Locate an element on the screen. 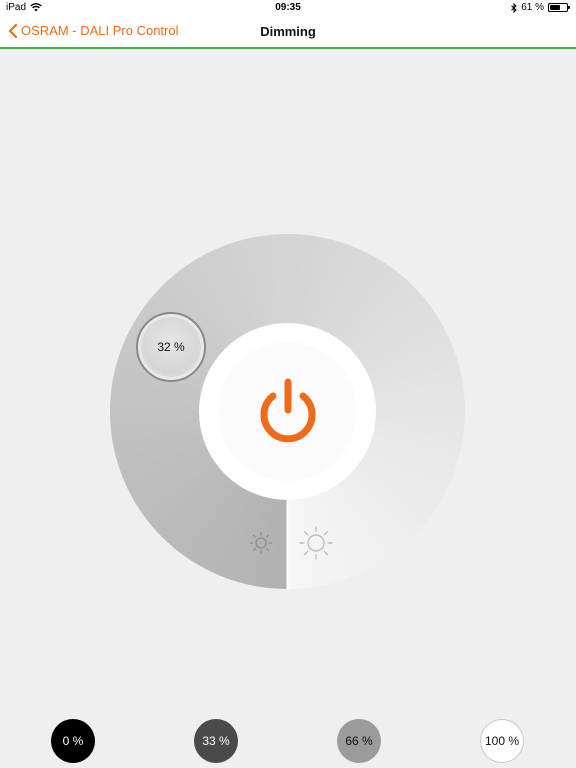  navigation-bar: OSRAM - DALI Pro Control Dimming is located at coordinates (288, 32).